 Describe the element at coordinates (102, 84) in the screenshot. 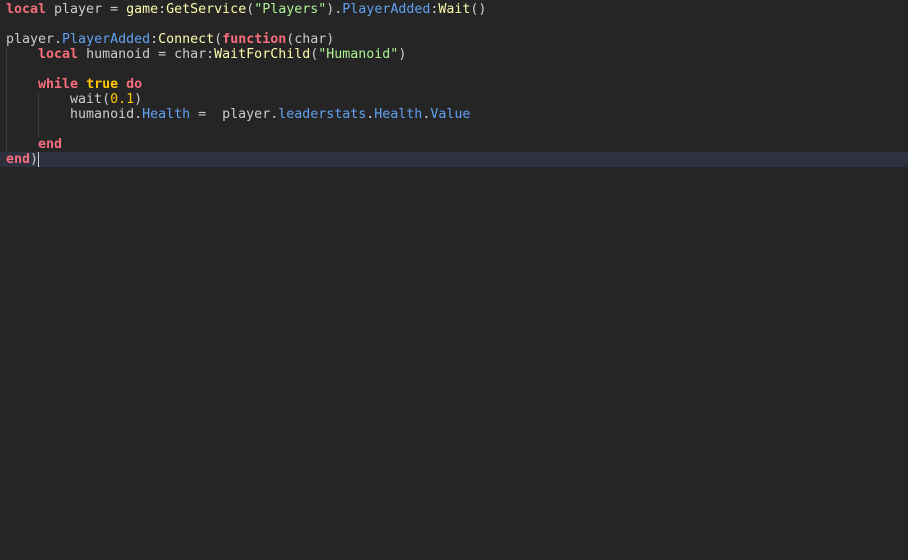

I see `code-token-bool: true` at that location.